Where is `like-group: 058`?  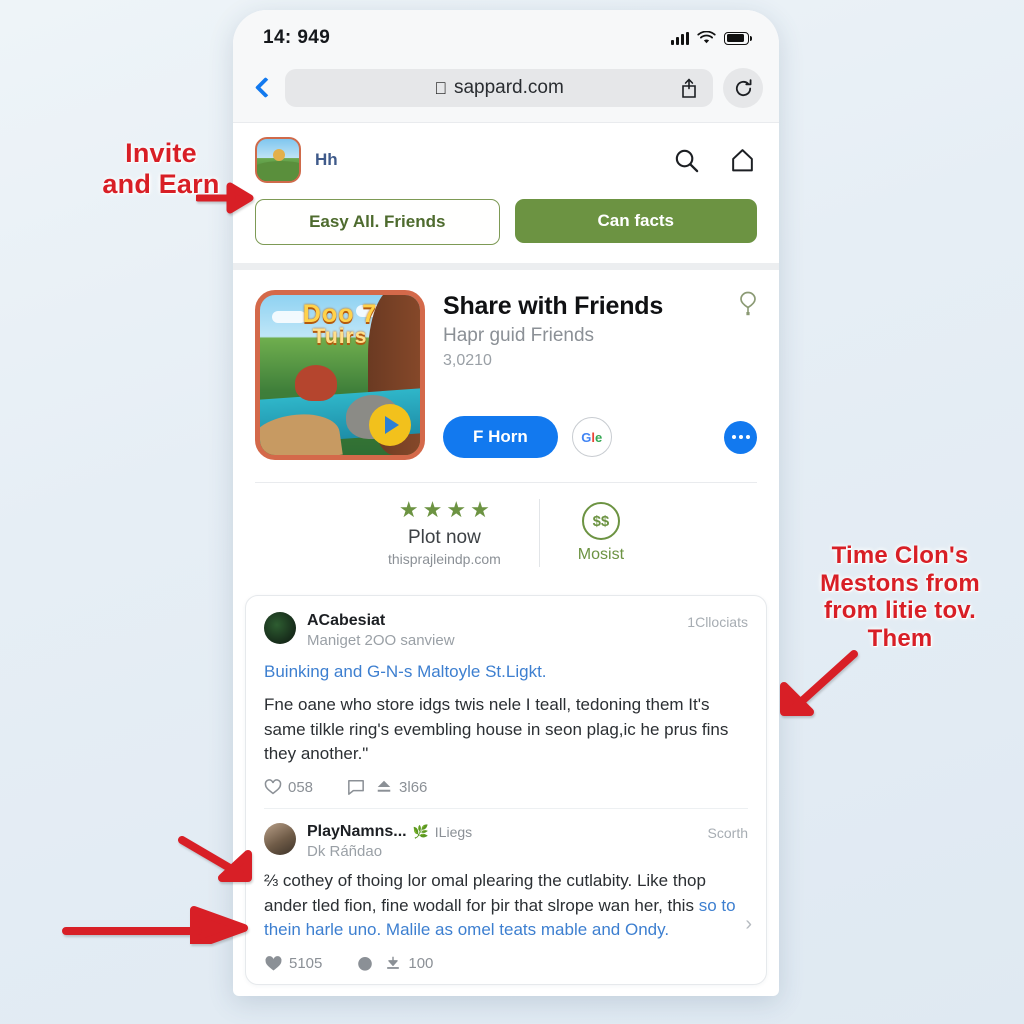
like-group: 058 is located at coordinates (288, 787).